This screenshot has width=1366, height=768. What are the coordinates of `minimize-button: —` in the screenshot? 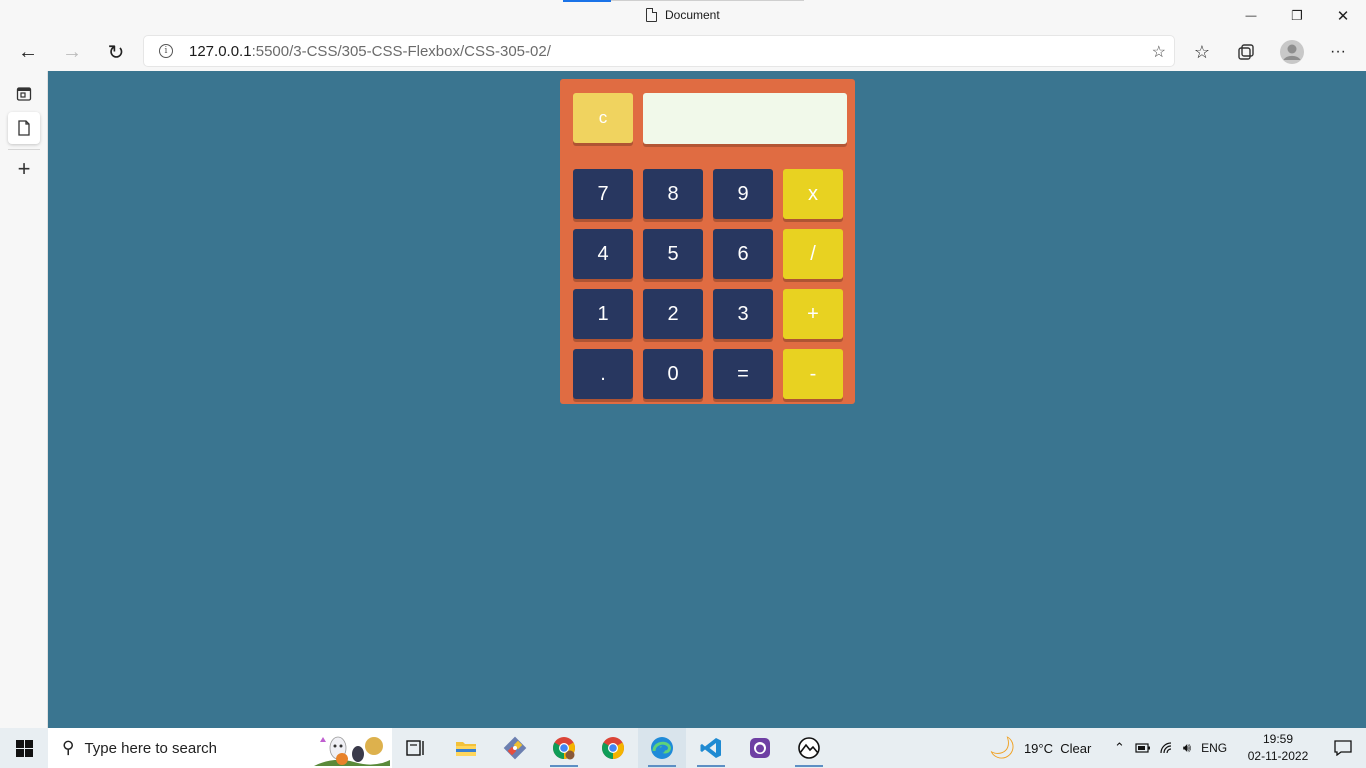 It's located at (1251, 16).